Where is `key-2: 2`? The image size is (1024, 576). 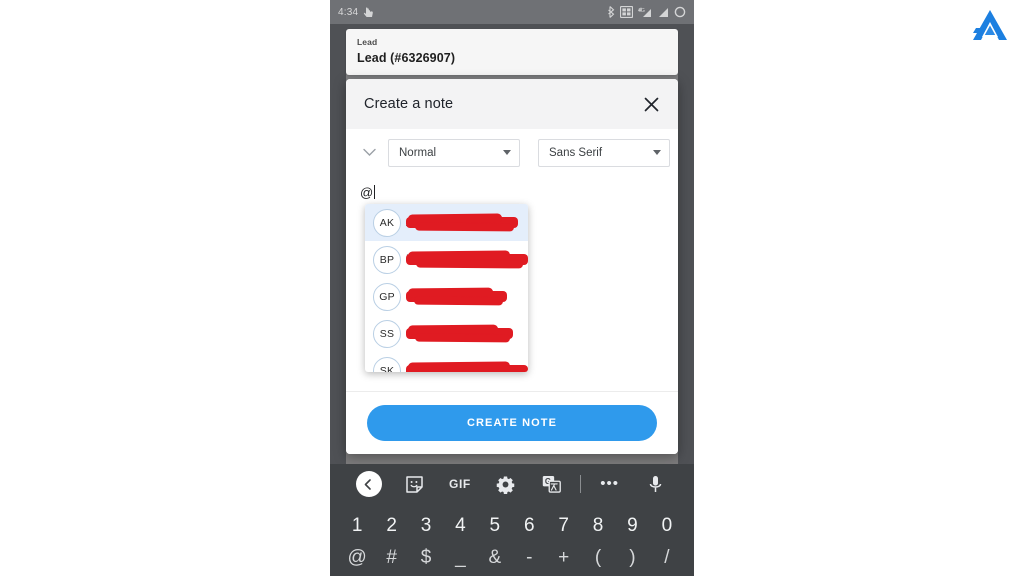
key-2: 2 is located at coordinates (391, 526).